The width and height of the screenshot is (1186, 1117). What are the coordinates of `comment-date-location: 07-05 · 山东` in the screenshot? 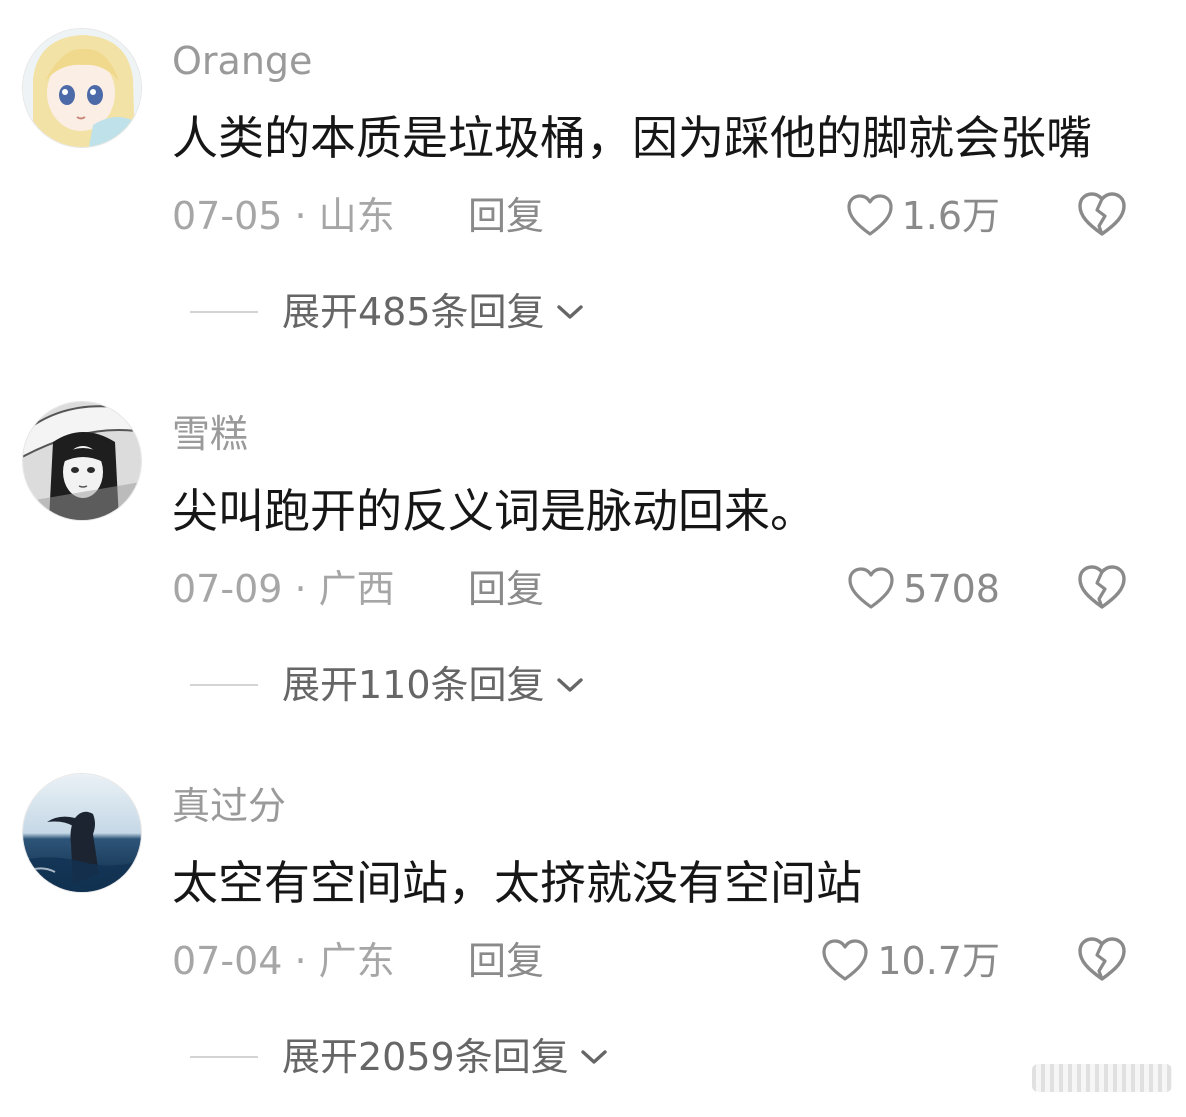 It's located at (283, 216).